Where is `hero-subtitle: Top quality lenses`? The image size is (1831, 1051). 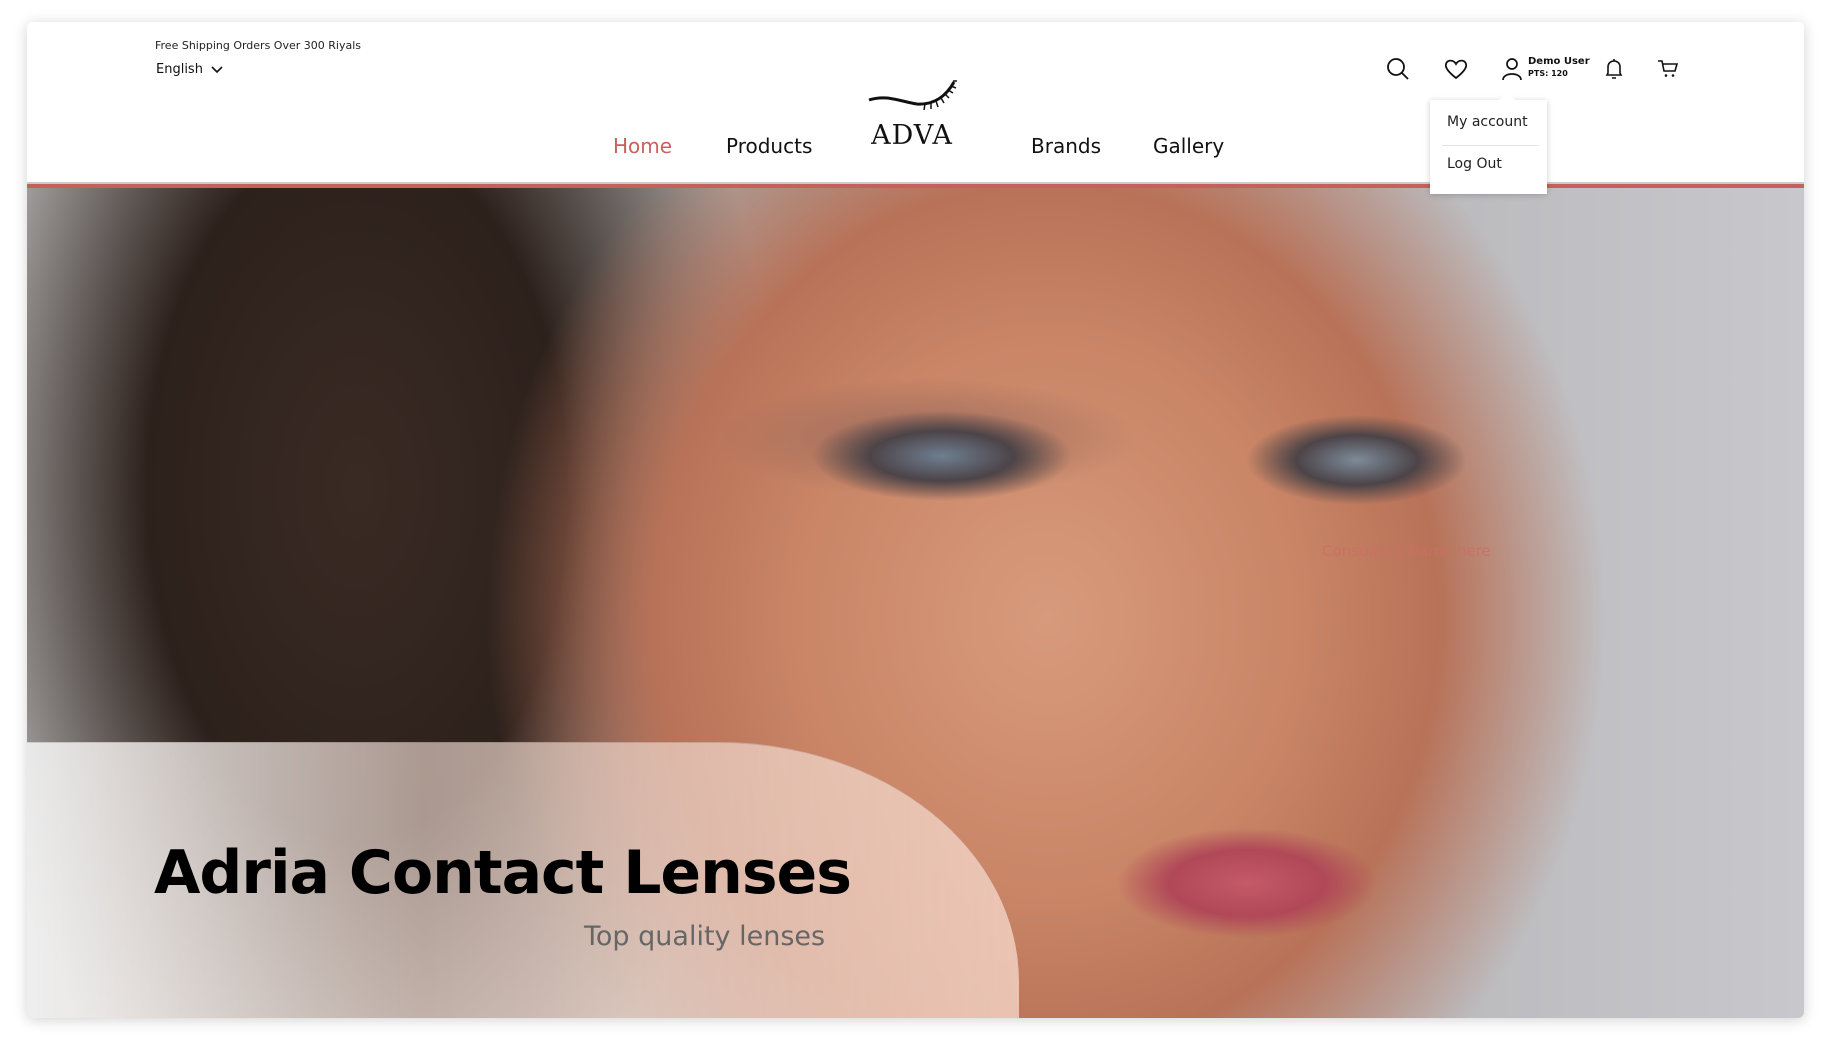 hero-subtitle: Top quality lenses is located at coordinates (705, 936).